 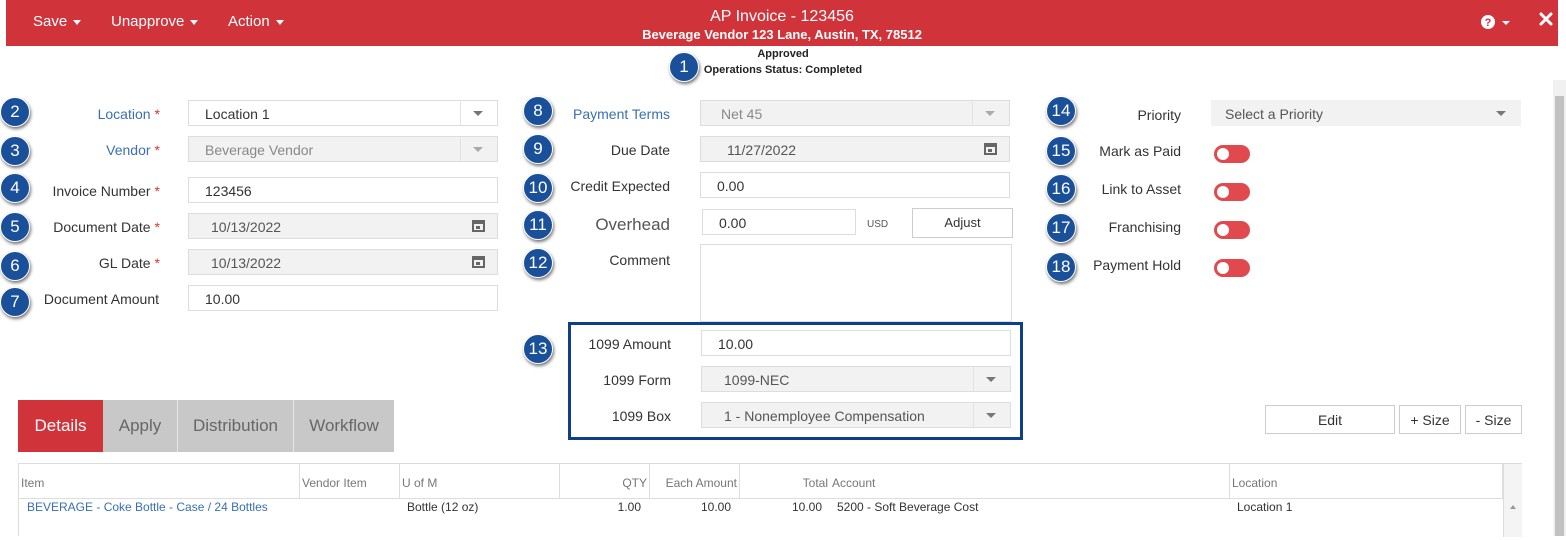 I want to click on document-amount-input: 10.00, so click(x=343, y=298).